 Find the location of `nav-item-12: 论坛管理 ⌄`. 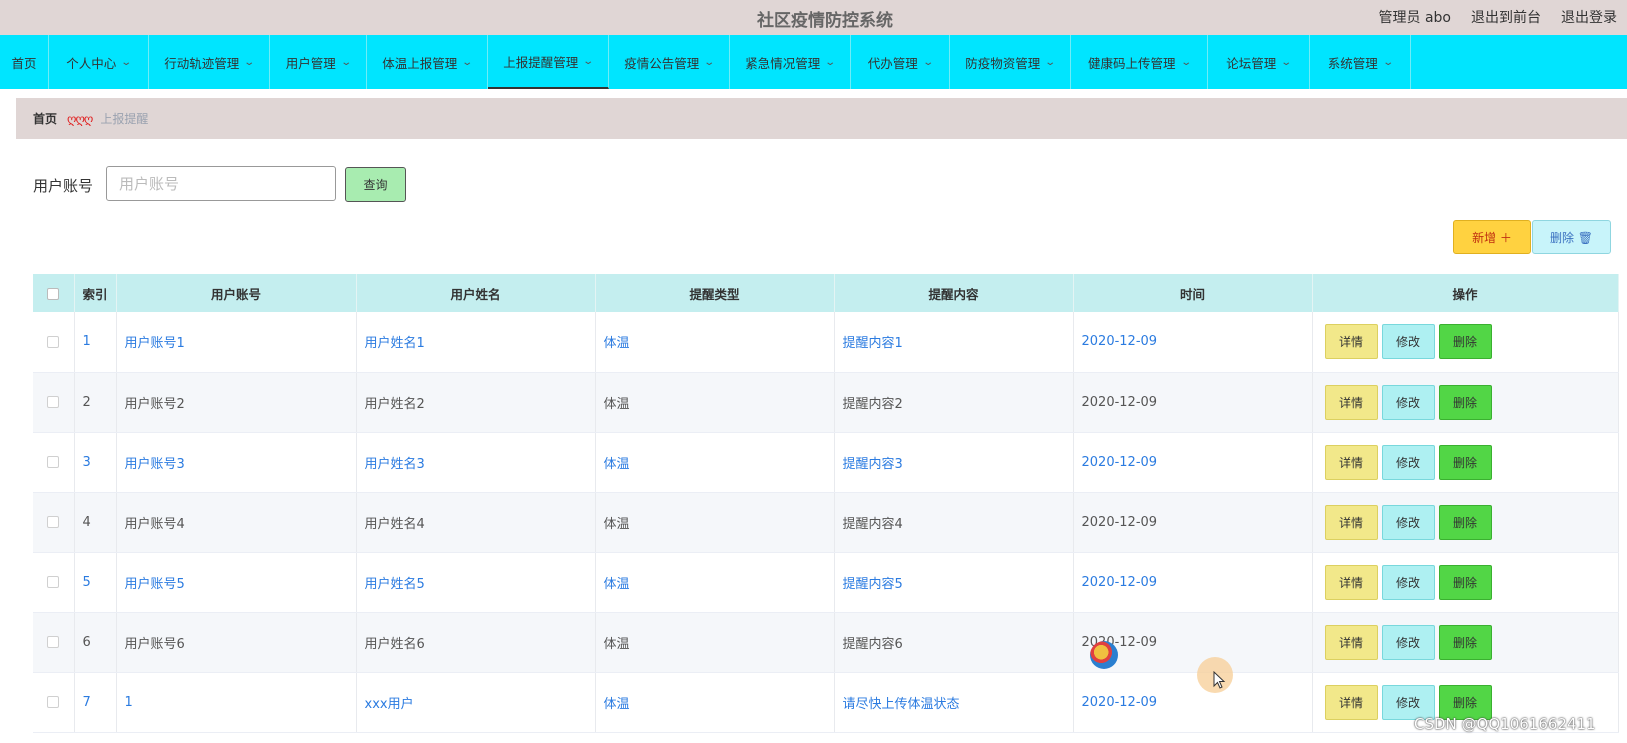

nav-item-12: 论坛管理 ⌄ is located at coordinates (1259, 62).